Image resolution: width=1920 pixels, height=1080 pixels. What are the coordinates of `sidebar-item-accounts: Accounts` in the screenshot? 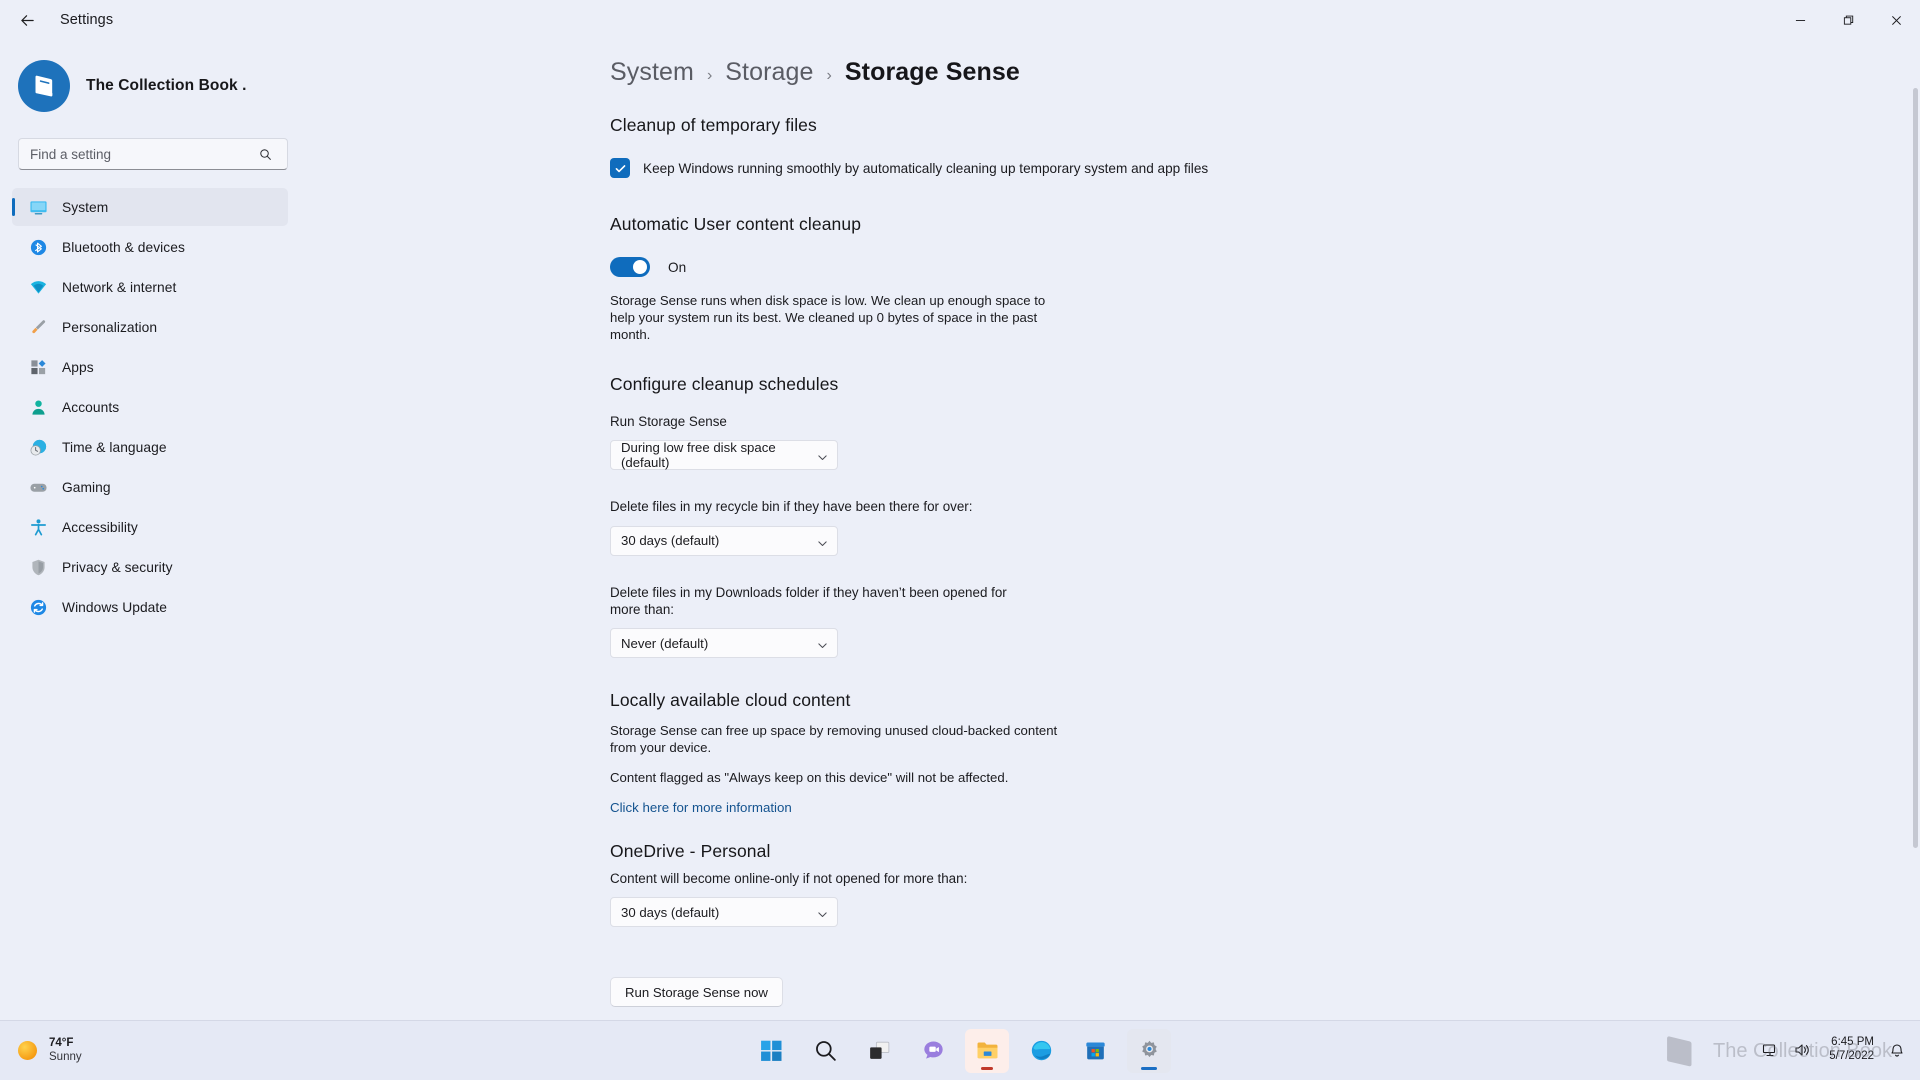 It's located at (150, 407).